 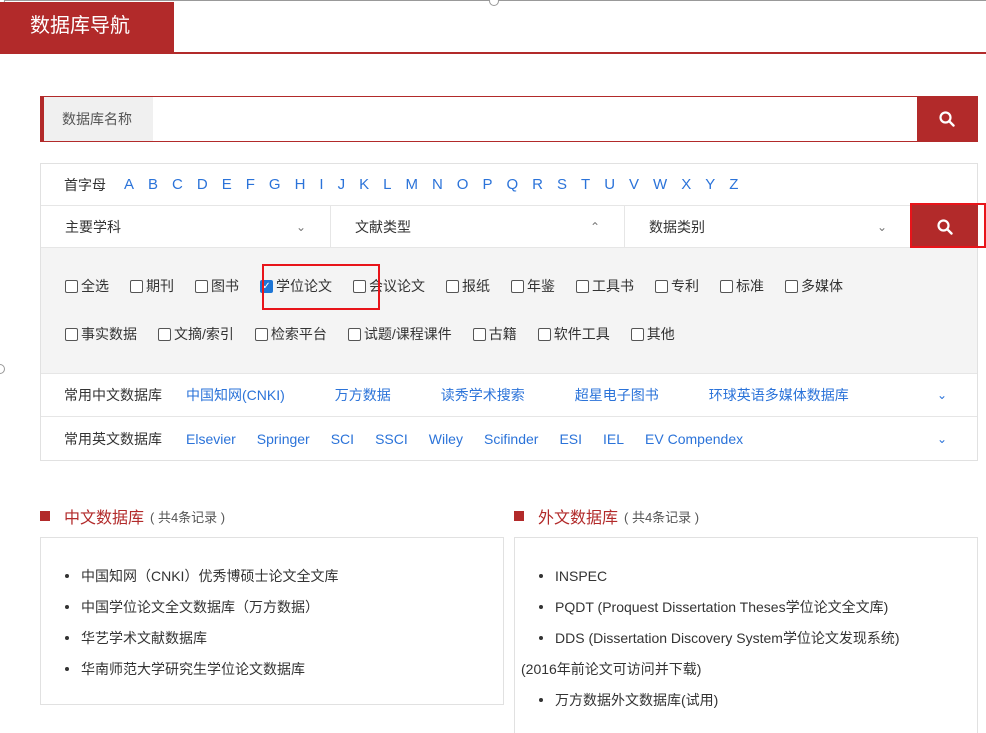 I want to click on letter-link: K, so click(x=364, y=184).